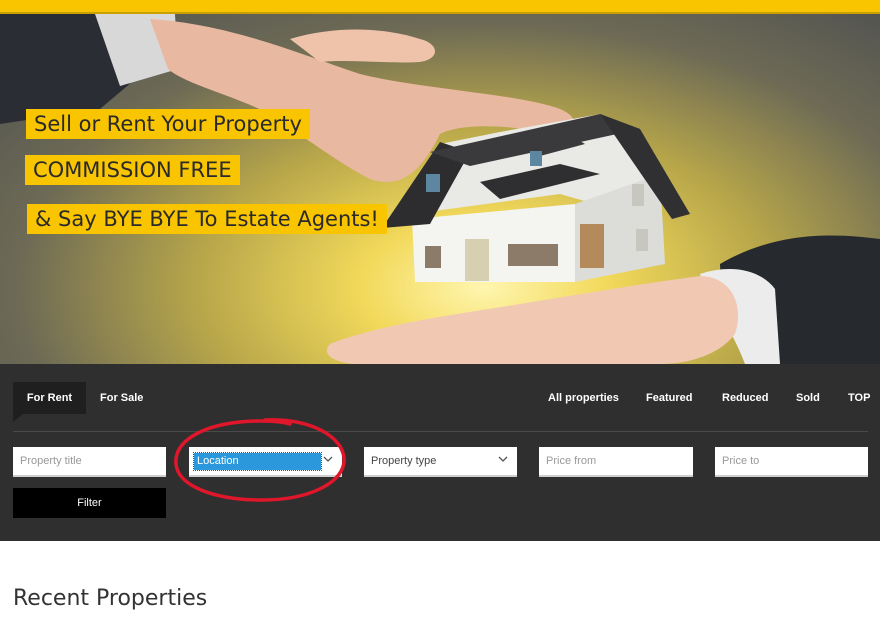  I want to click on hero-tagline-agents: & Say BYE BYE To Estate Agents!, so click(207, 219).